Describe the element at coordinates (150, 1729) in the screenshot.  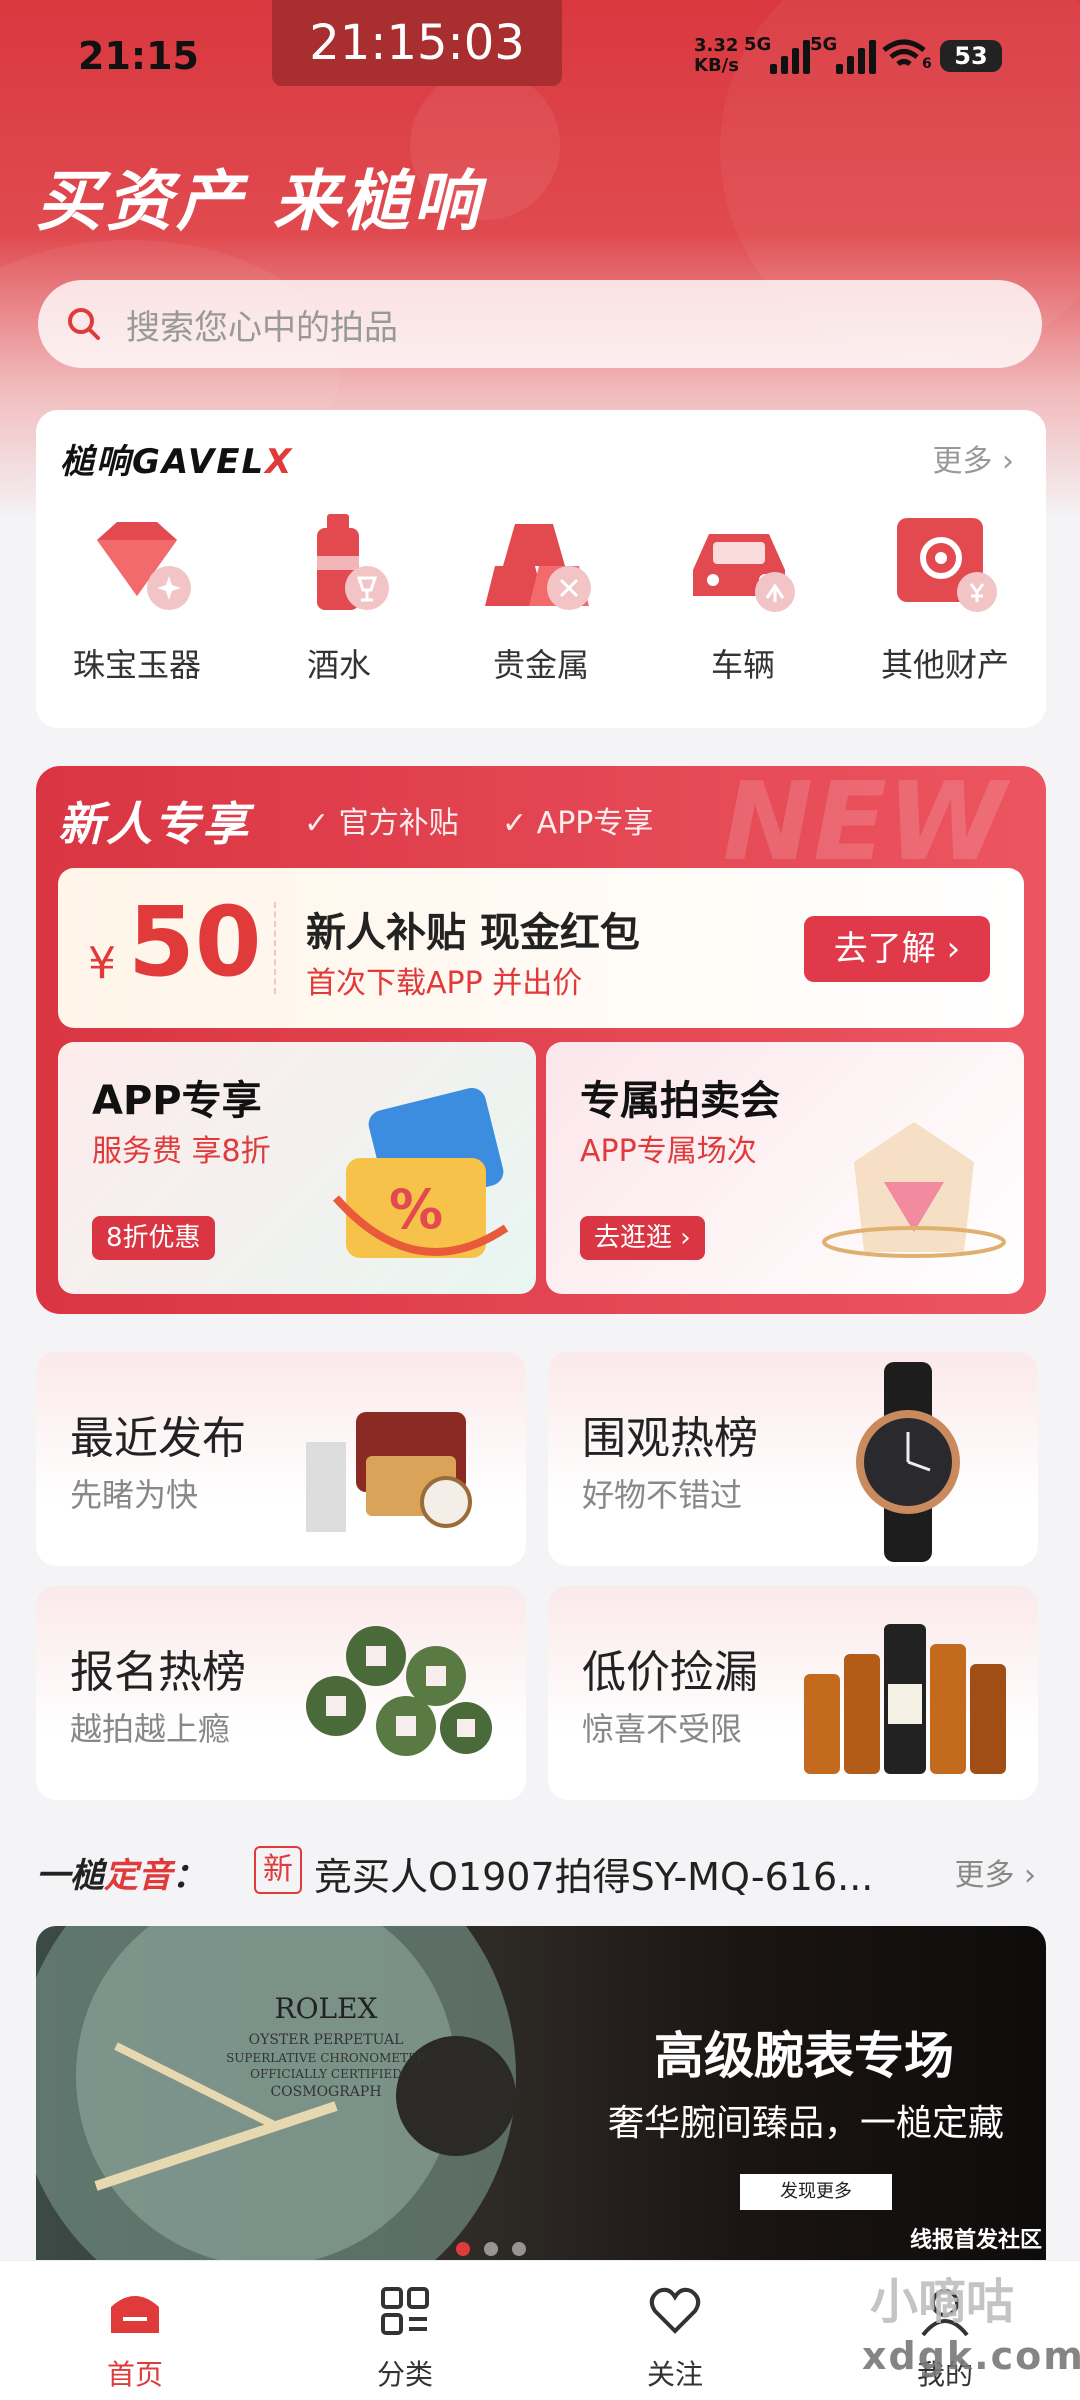
I see `tile-subtitle: 越拍越上瘾` at that location.